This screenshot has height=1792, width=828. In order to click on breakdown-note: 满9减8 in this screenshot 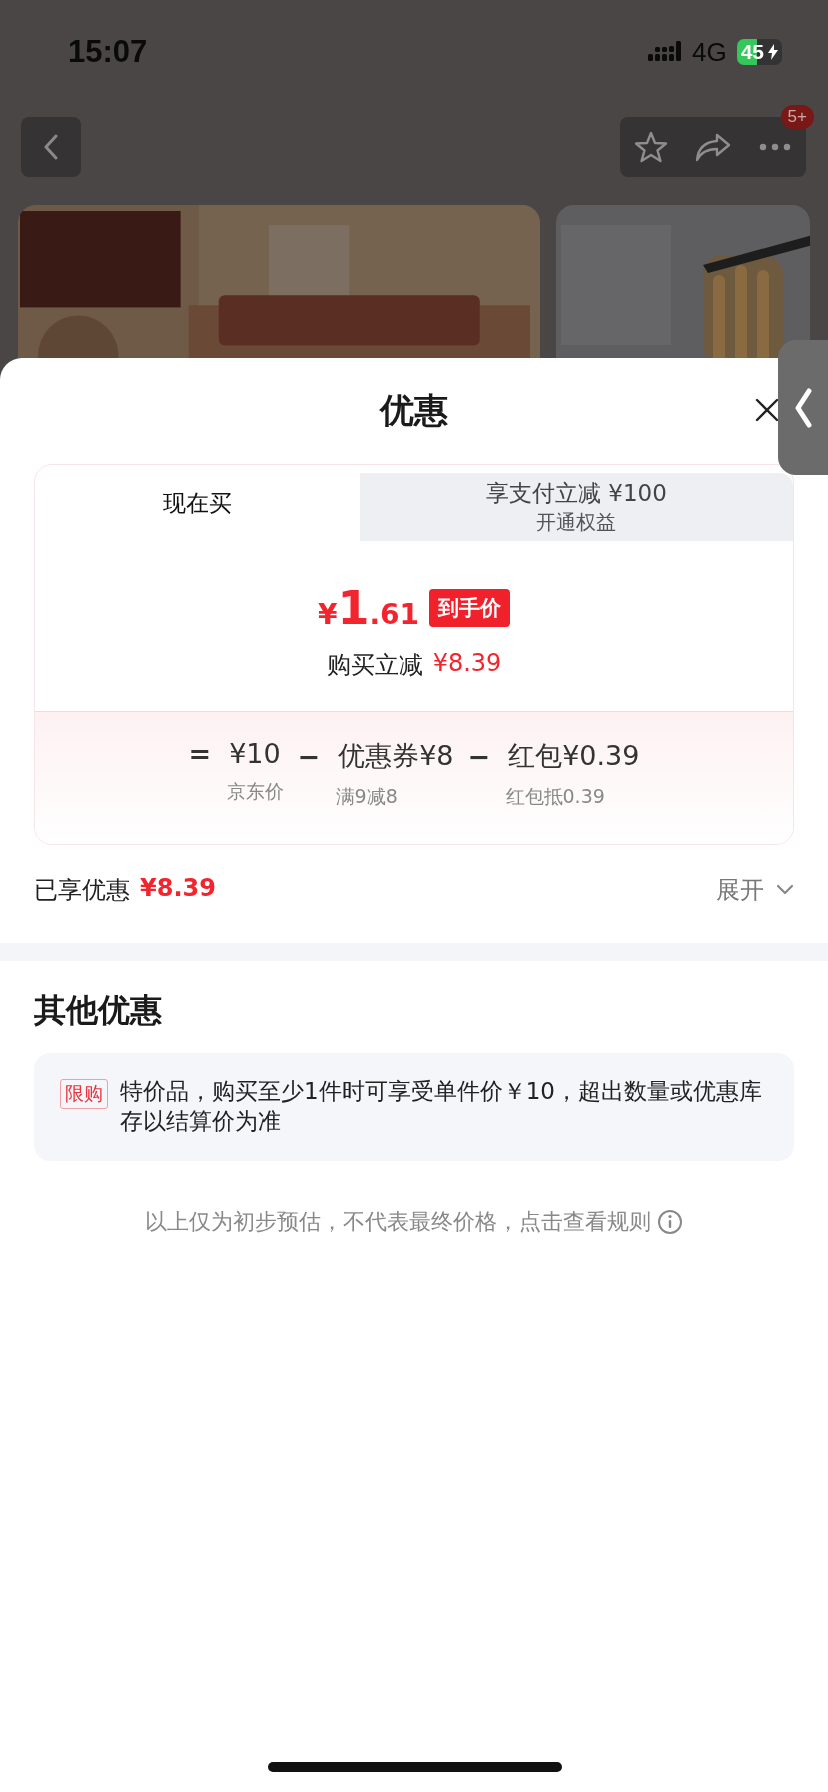, I will do `click(366, 796)`.